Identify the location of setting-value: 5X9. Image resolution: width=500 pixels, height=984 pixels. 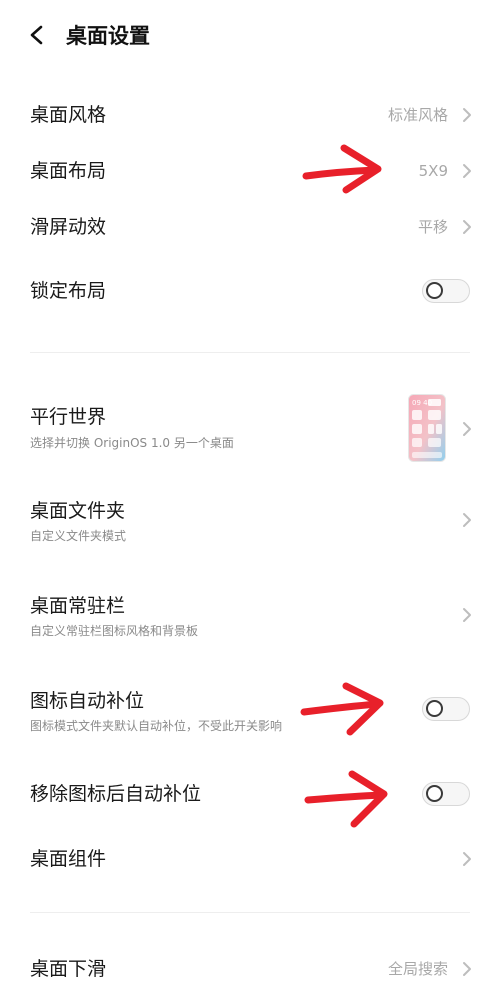
(433, 171).